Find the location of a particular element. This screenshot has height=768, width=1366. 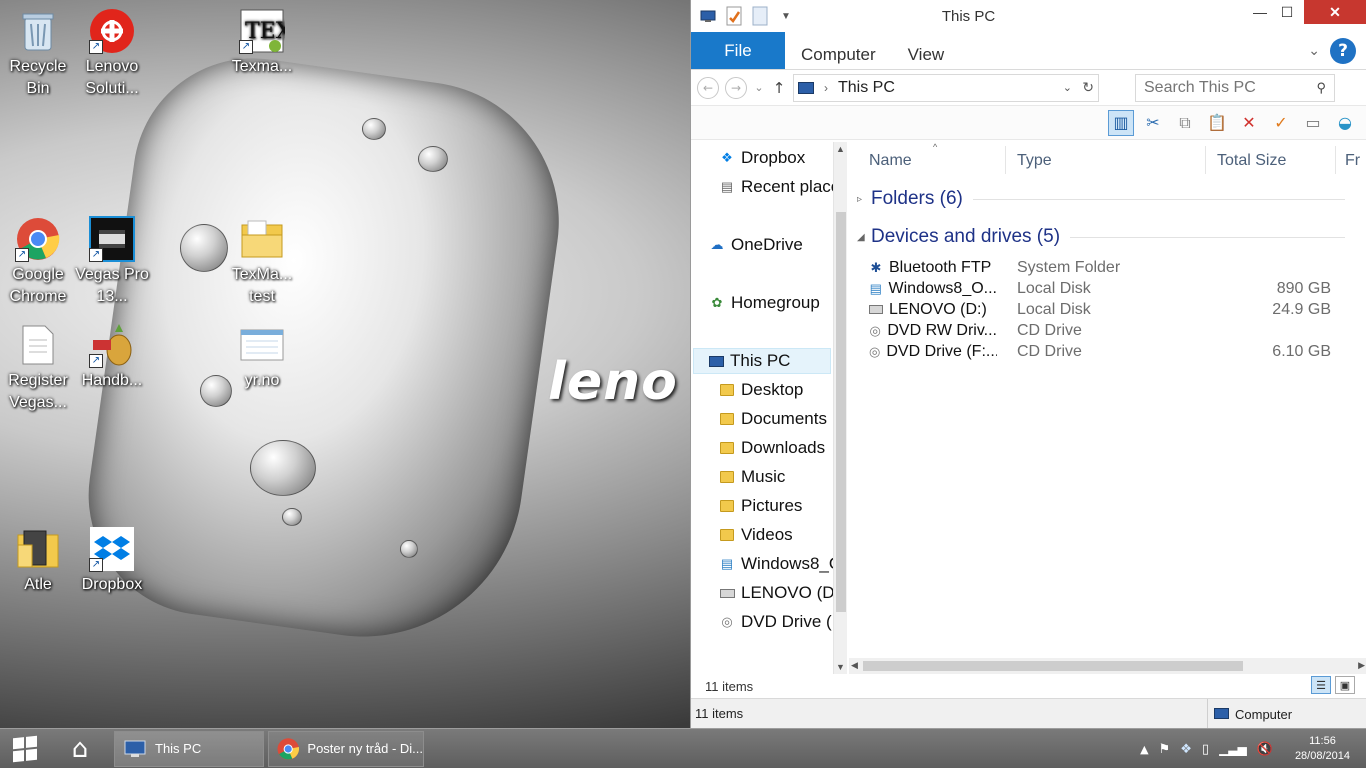

list-item: ◎ DVD RW Driv... CD Drive is located at coordinates (1104, 330).